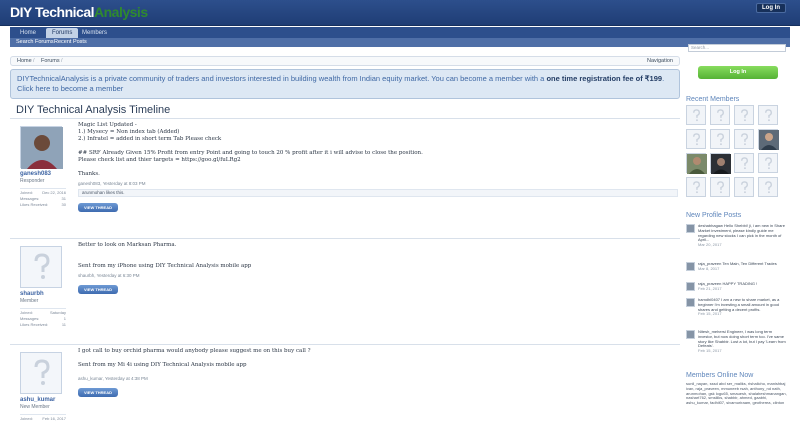 This screenshot has height=424, width=800. I want to click on tab-members: Members, so click(94, 33).